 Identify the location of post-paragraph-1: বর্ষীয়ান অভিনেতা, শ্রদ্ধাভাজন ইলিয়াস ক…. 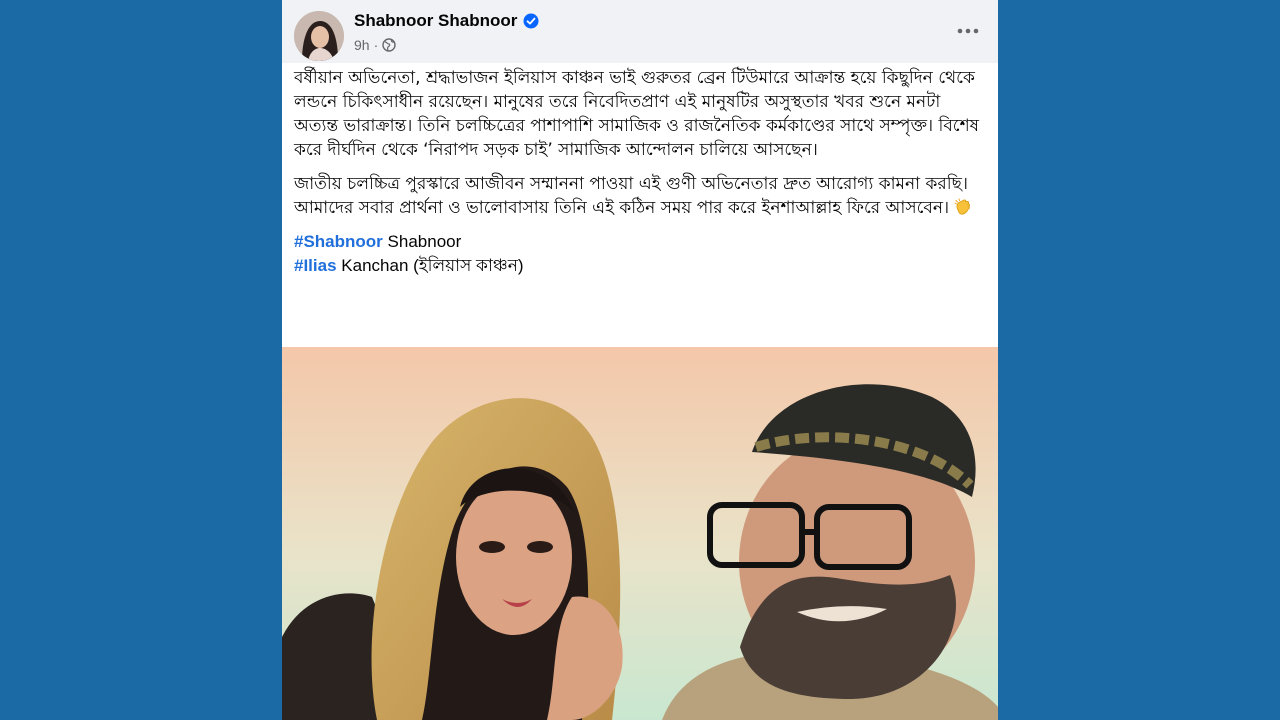
(637, 114).